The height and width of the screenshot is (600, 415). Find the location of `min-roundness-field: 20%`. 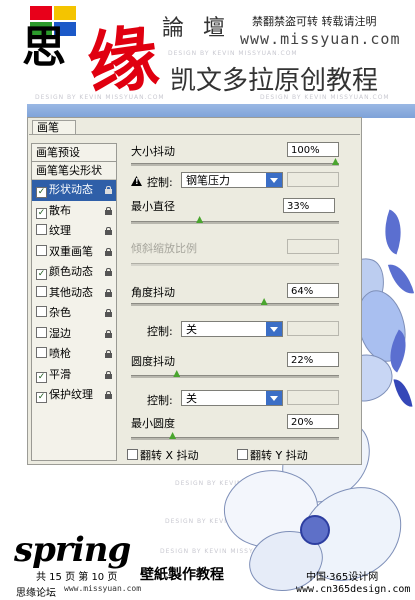

min-roundness-field: 20% is located at coordinates (313, 421).